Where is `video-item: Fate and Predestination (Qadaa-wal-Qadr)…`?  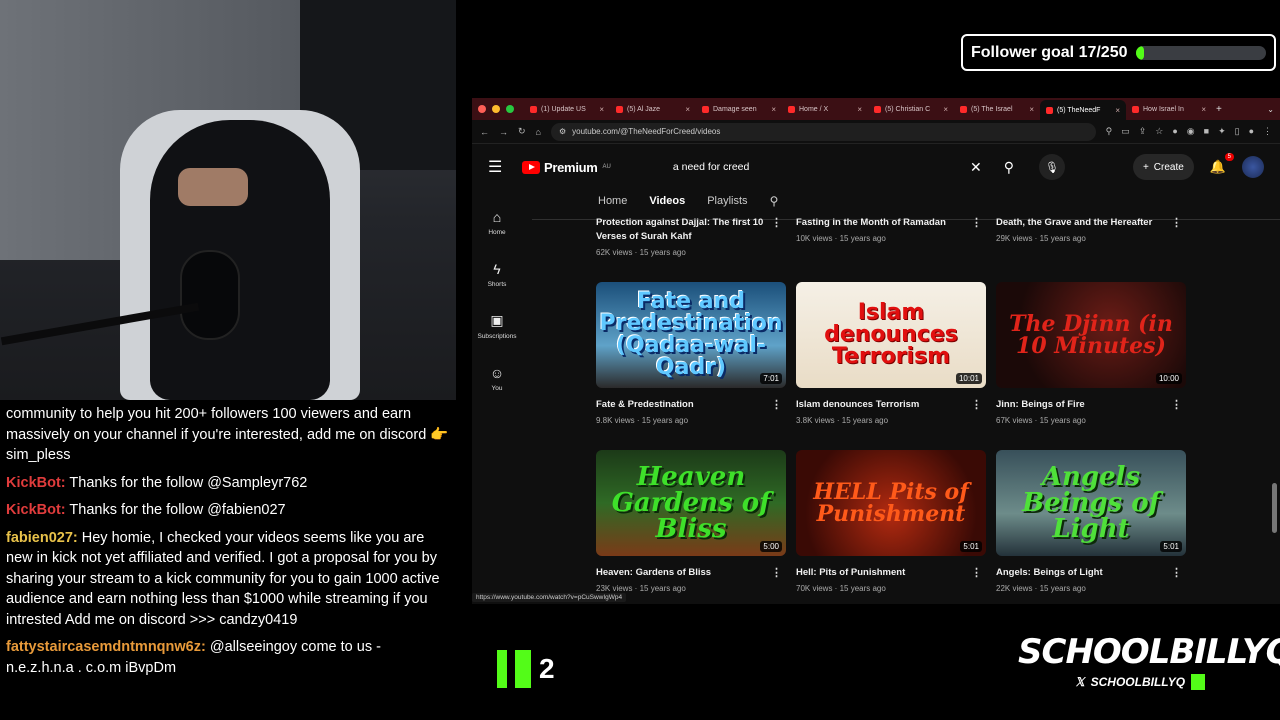
video-item: Fate and Predestination (Qadaa-wal-Qadr)… is located at coordinates (691, 353).